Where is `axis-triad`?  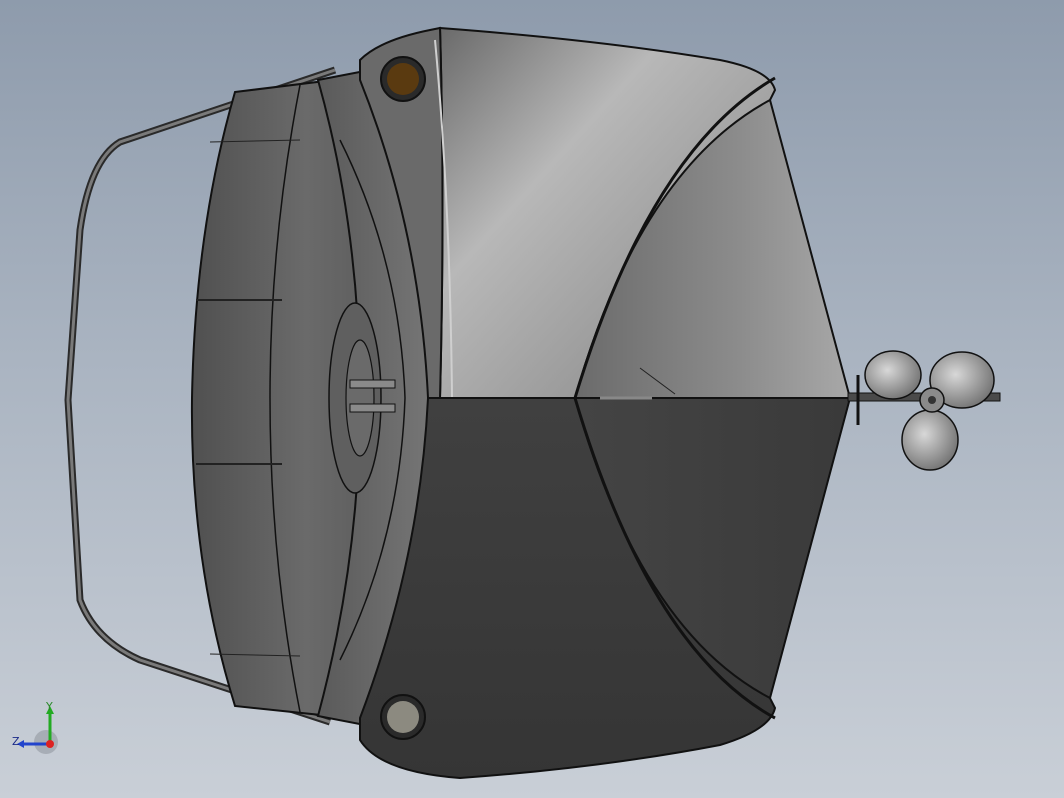 axis-triad is located at coordinates (37, 730).